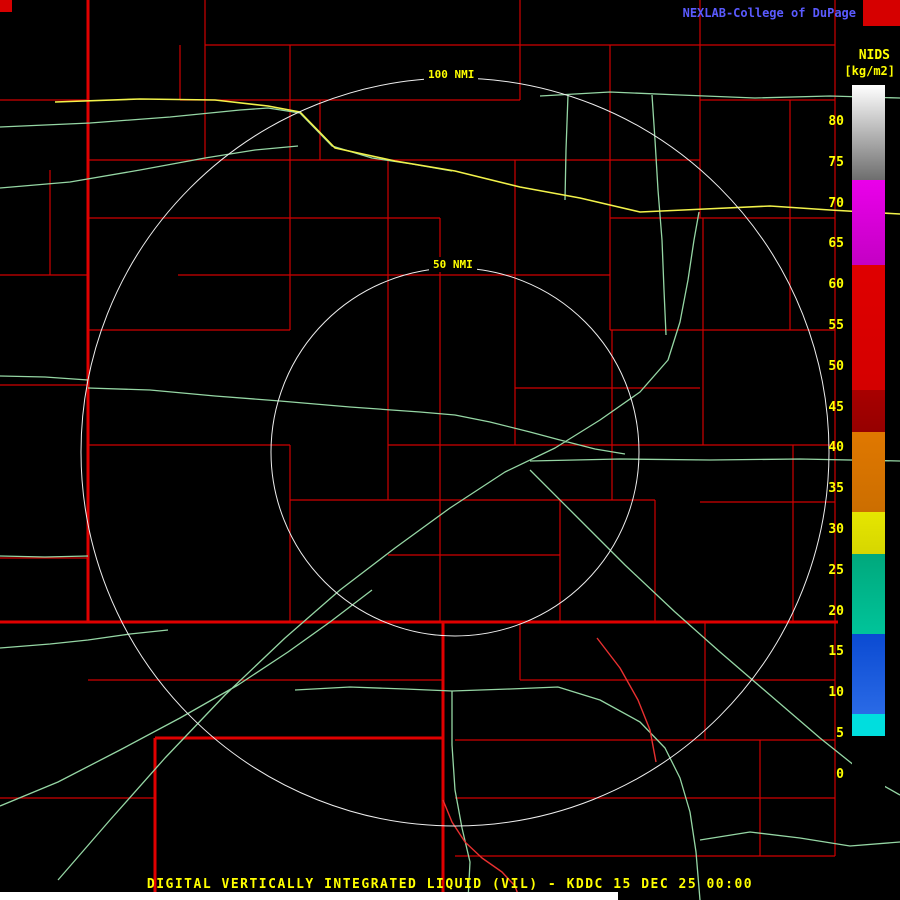 The height and width of the screenshot is (900, 900). I want to click on red-roads, so click(549, 768).